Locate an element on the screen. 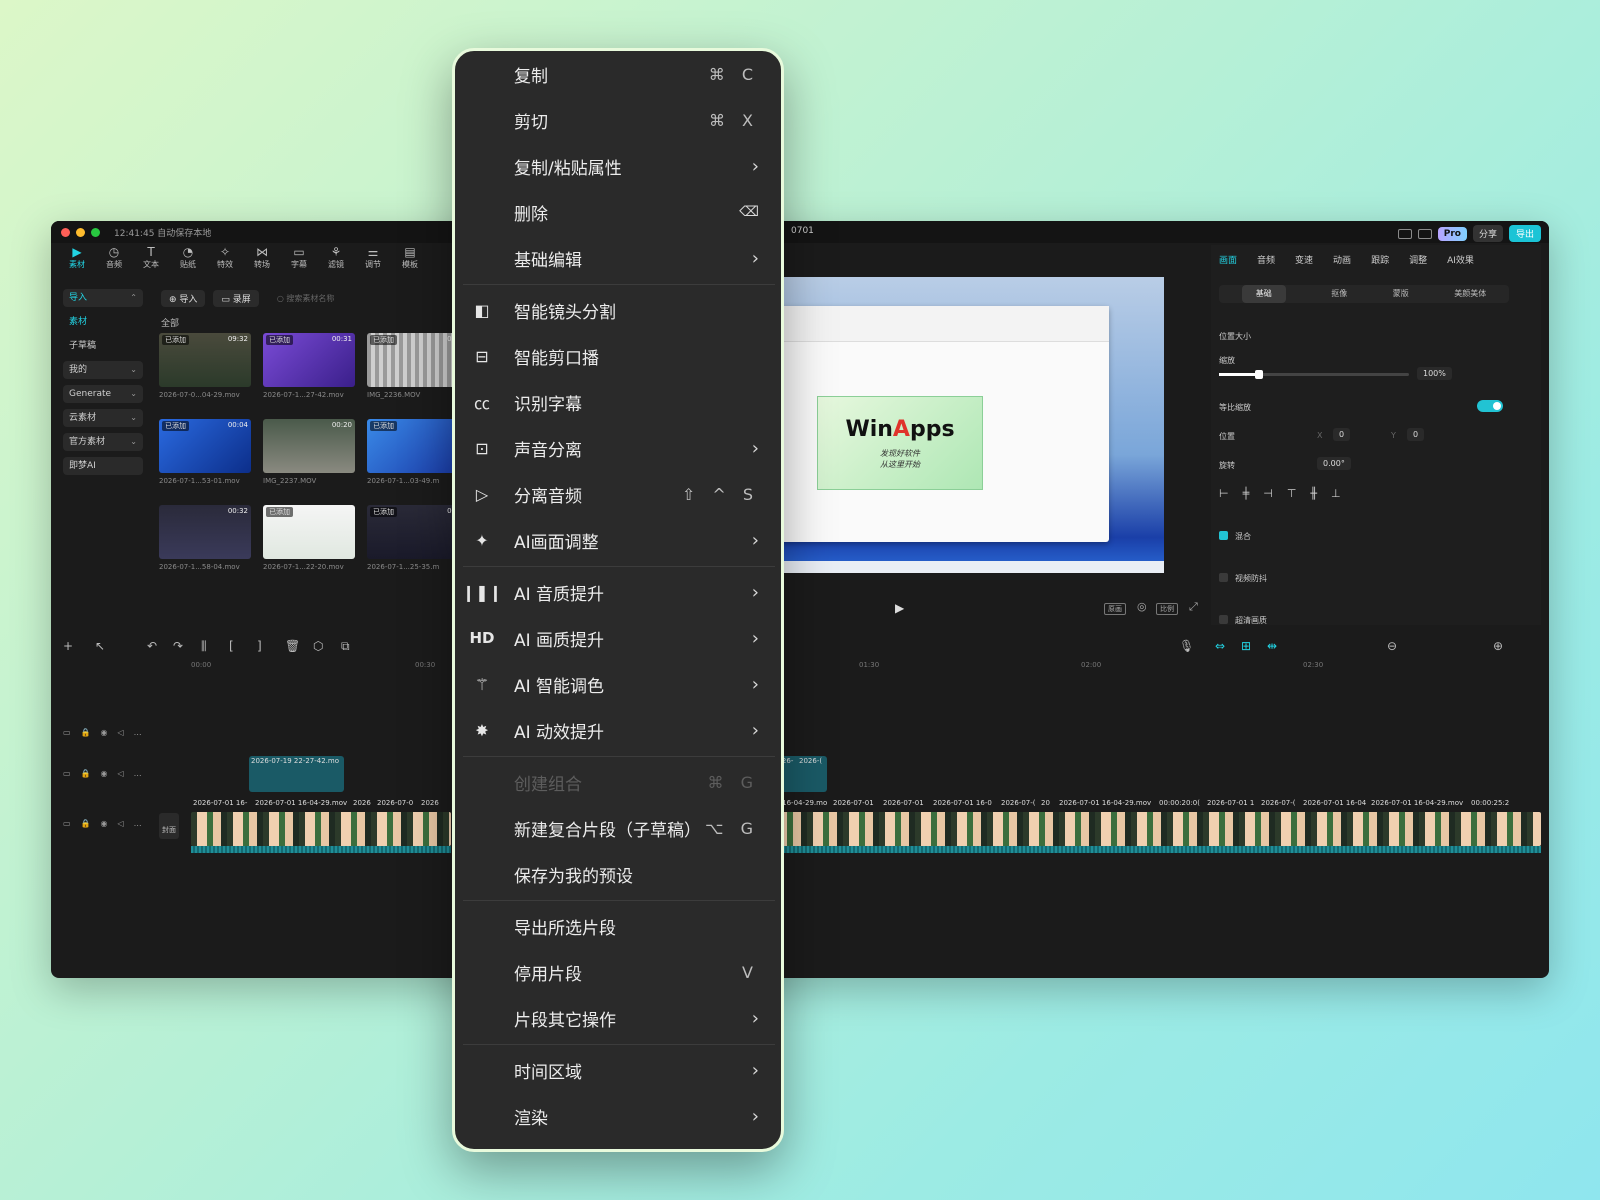 This screenshot has height=1200, width=1600. menu-save-preset: 保存为我的预设 is located at coordinates (618, 874).